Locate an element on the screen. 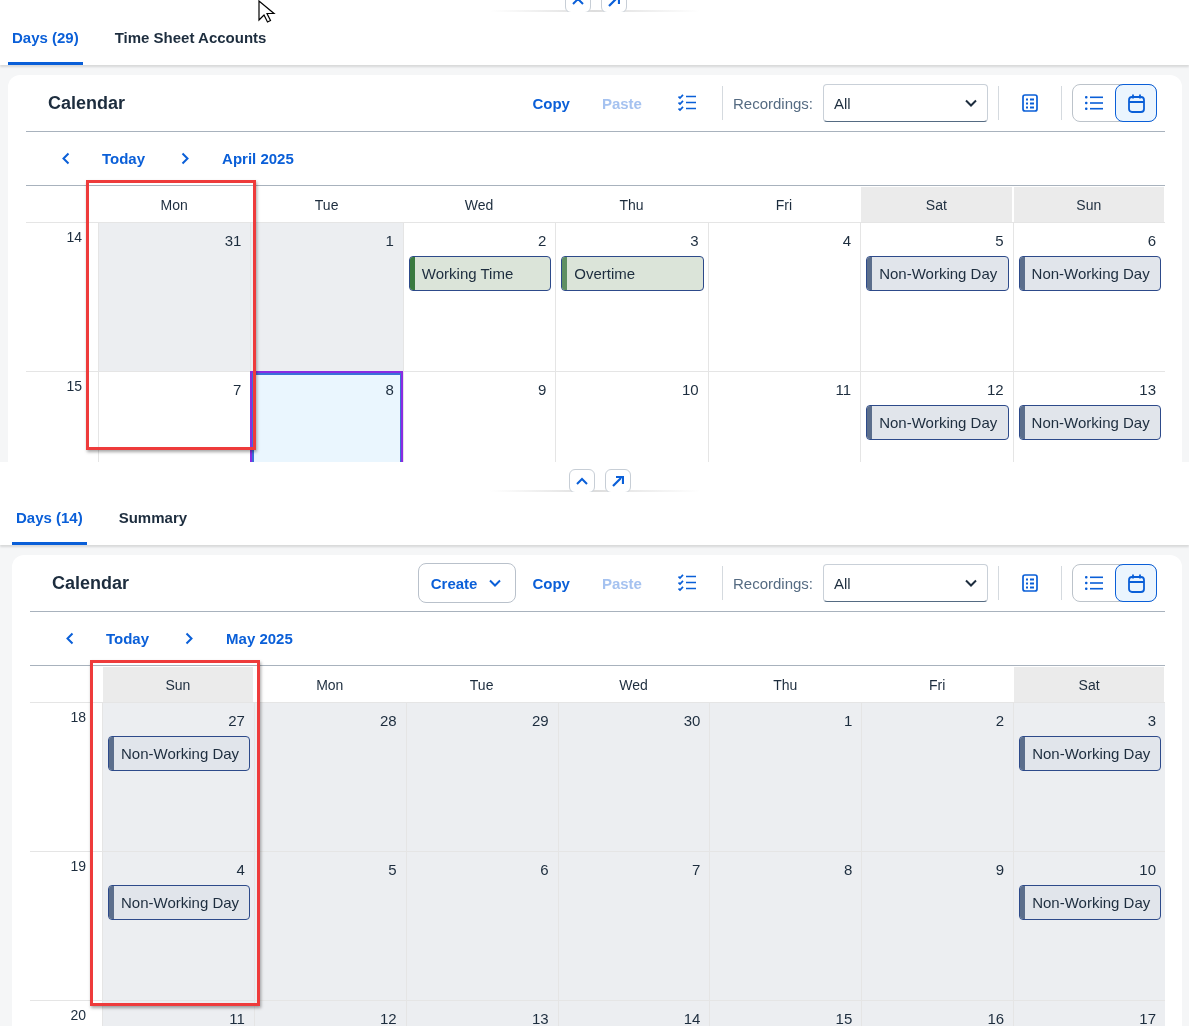 The image size is (1189, 1026). day-cell: 30 is located at coordinates (633, 776).